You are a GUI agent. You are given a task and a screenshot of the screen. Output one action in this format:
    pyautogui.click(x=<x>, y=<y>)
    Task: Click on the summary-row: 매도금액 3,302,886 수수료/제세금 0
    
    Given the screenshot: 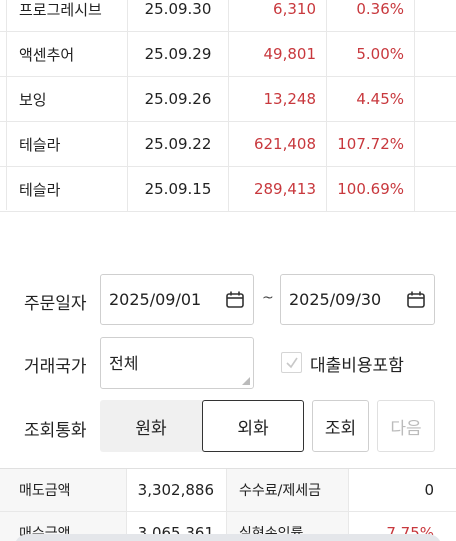 What is the action you would take?
    pyautogui.click(x=228, y=490)
    